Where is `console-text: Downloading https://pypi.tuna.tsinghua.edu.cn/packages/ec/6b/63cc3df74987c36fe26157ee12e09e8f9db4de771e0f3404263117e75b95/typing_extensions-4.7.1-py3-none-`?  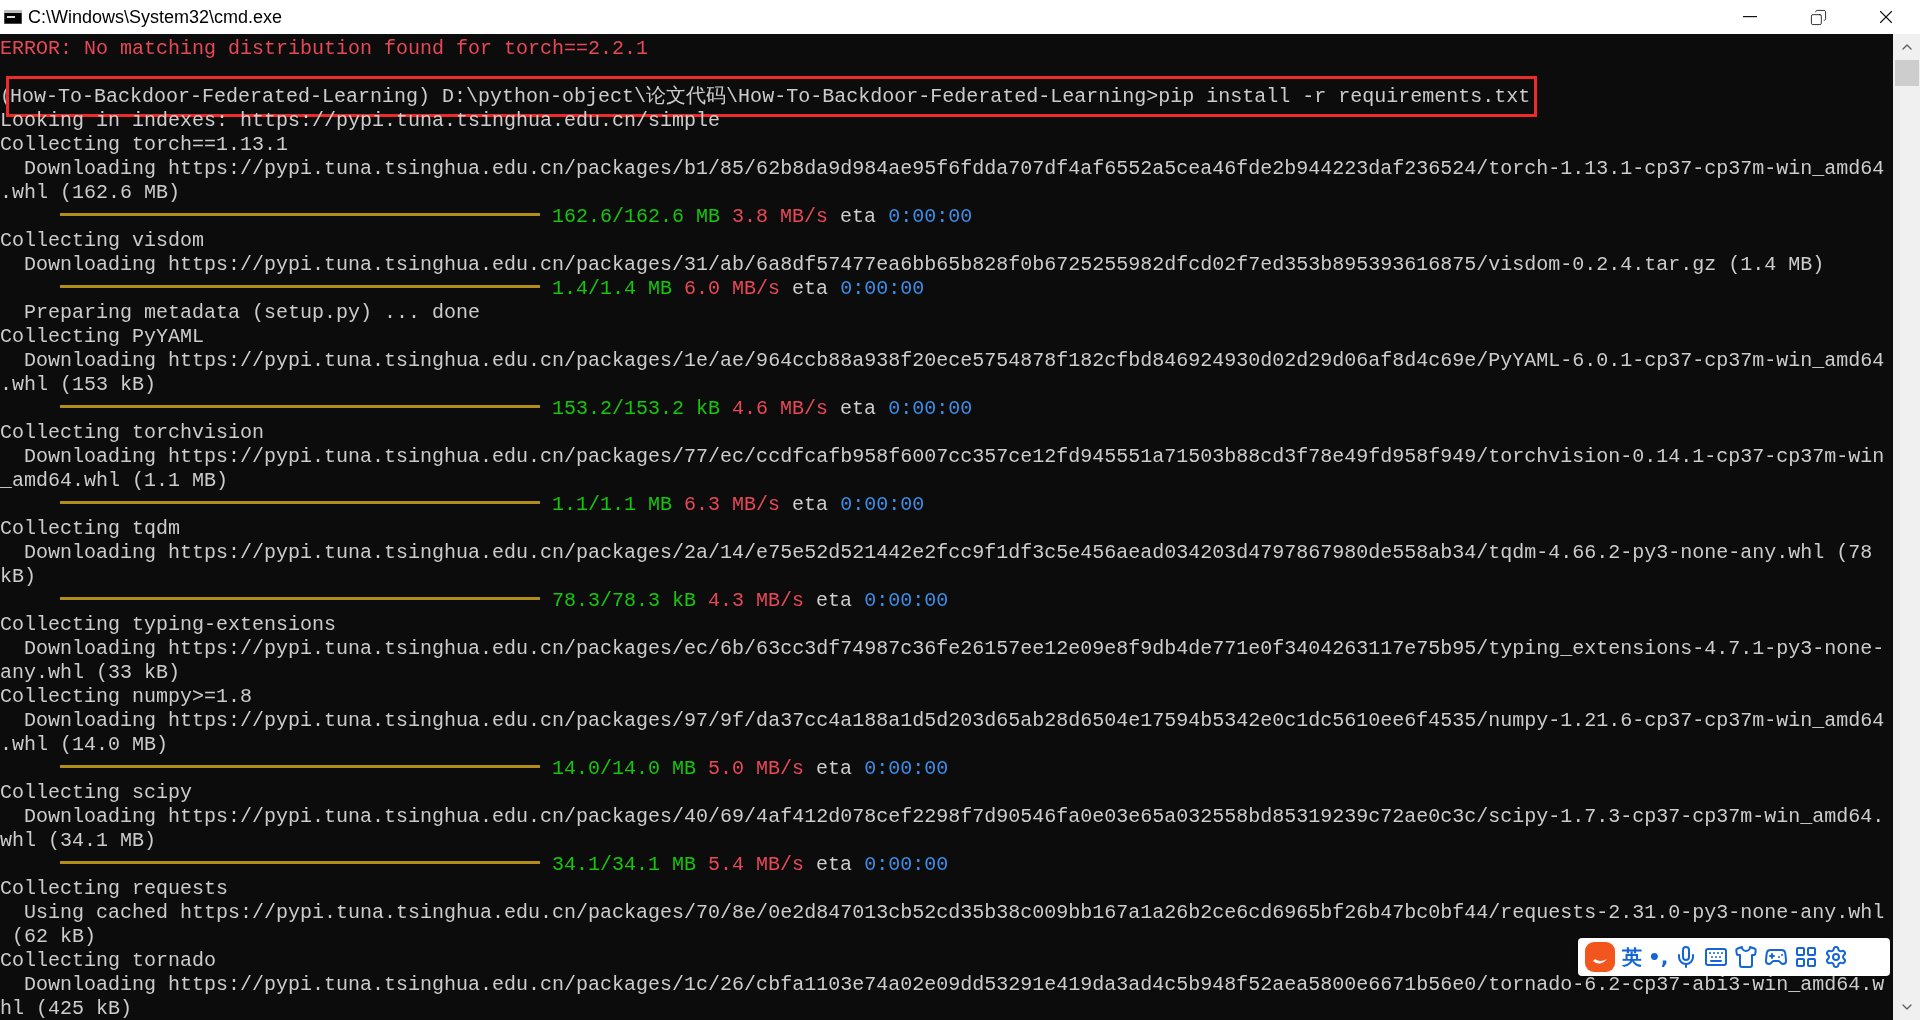 console-text: Downloading https://pypi.tuna.tsinghua.edu.cn/packages/ec/6b/63cc3df74987c36fe26157ee12e09e8f9db4de771e0f3404263117e75b95/typing_extensions-4.7.1-py3-none- is located at coordinates (954, 648).